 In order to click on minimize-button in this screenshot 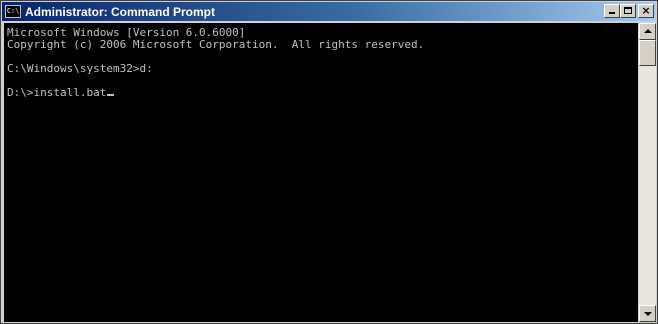, I will do `click(612, 11)`.